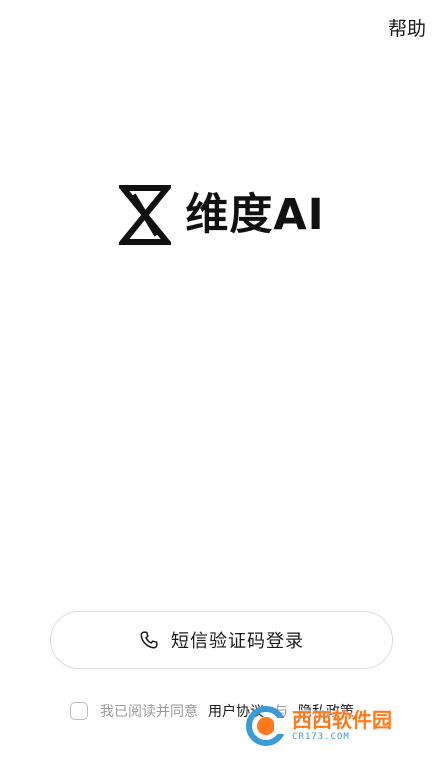 This screenshot has width=444, height=757. What do you see at coordinates (281, 712) in the screenshot?
I see `agreement-conjunction: 与` at bounding box center [281, 712].